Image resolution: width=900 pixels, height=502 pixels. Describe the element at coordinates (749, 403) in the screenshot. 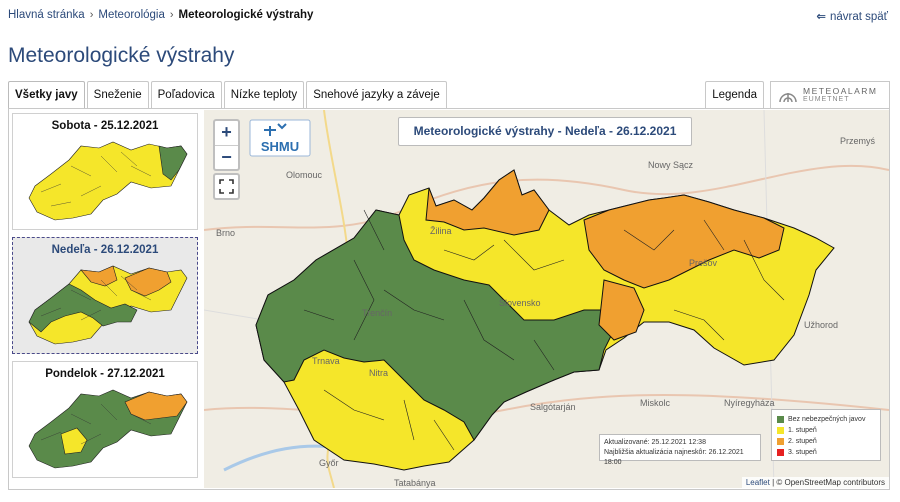

I see `city-label: Nyíregyháza` at that location.